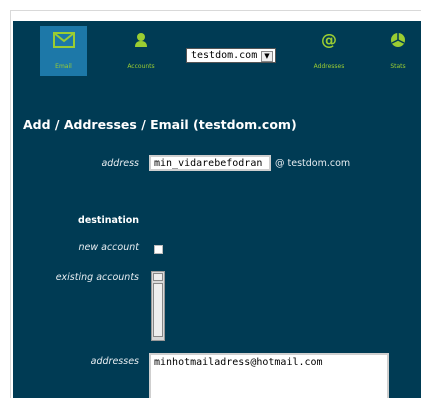  I want to click on domain-select: testdom.com ▼, so click(231, 55).